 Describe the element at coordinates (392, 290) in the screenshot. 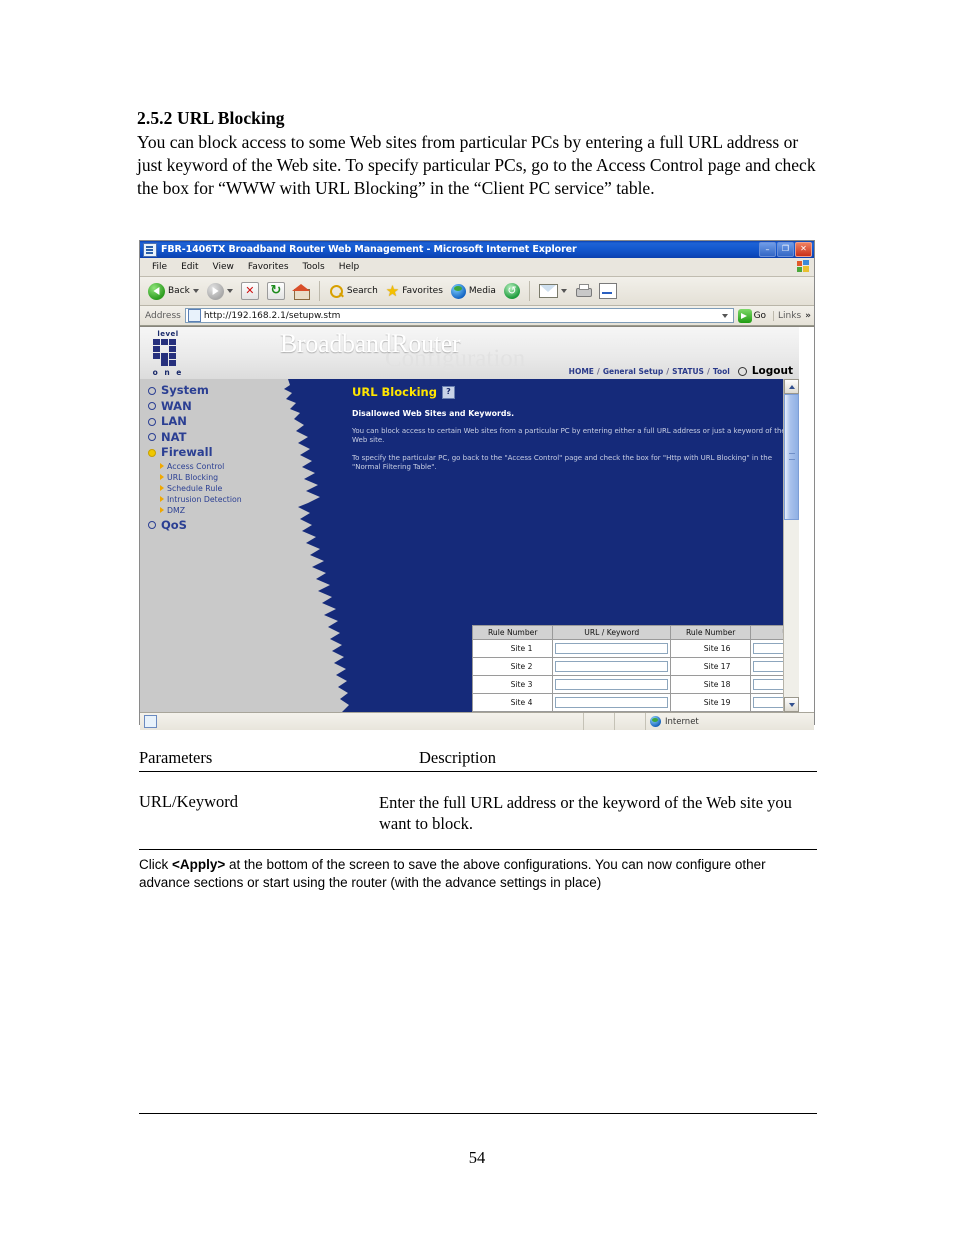

I see `star-icon: ★` at that location.